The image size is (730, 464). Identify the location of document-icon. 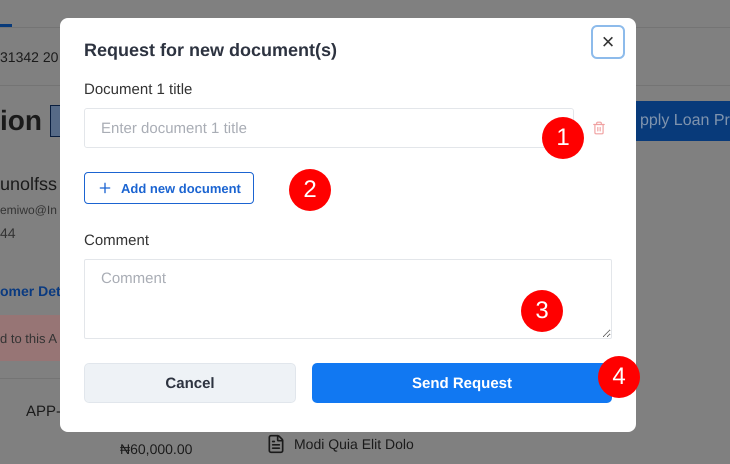
(276, 444).